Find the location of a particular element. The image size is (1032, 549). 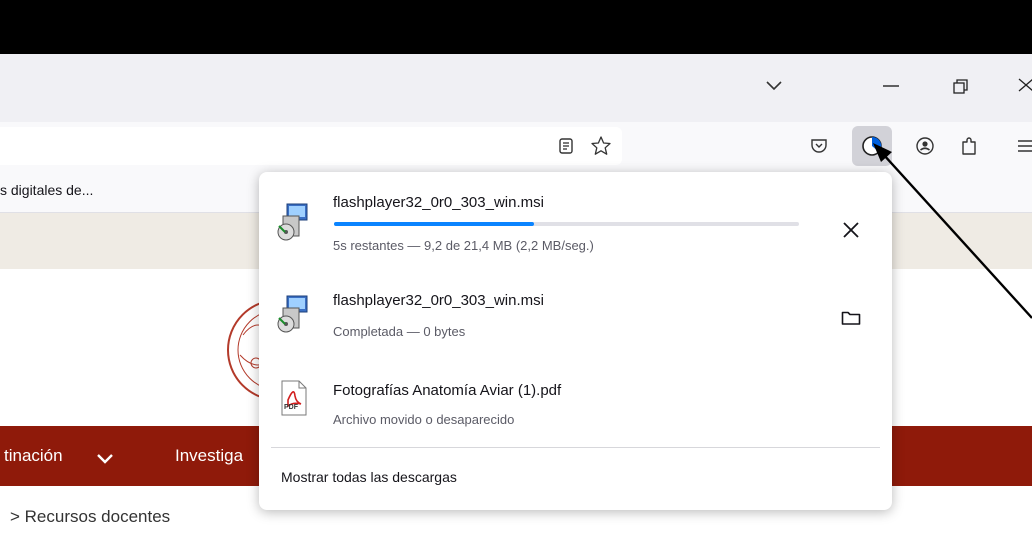

chevron-down-icon is located at coordinates (105, 461).